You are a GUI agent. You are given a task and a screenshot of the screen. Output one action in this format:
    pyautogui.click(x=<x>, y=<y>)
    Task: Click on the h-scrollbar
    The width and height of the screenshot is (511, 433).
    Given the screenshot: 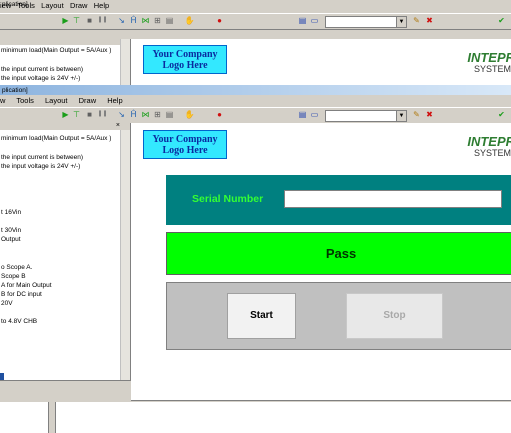 What is the action you would take?
    pyautogui.click(x=65, y=390)
    